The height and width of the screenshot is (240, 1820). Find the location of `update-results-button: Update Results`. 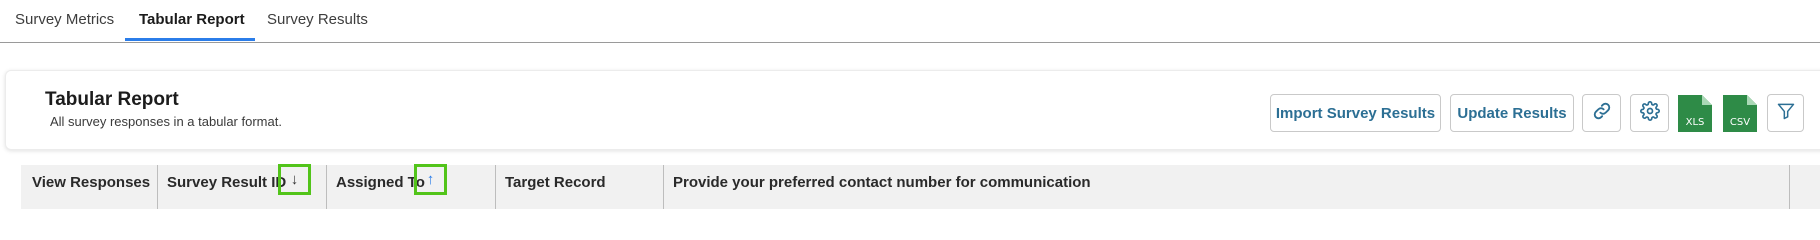

update-results-button: Update Results is located at coordinates (1512, 113).